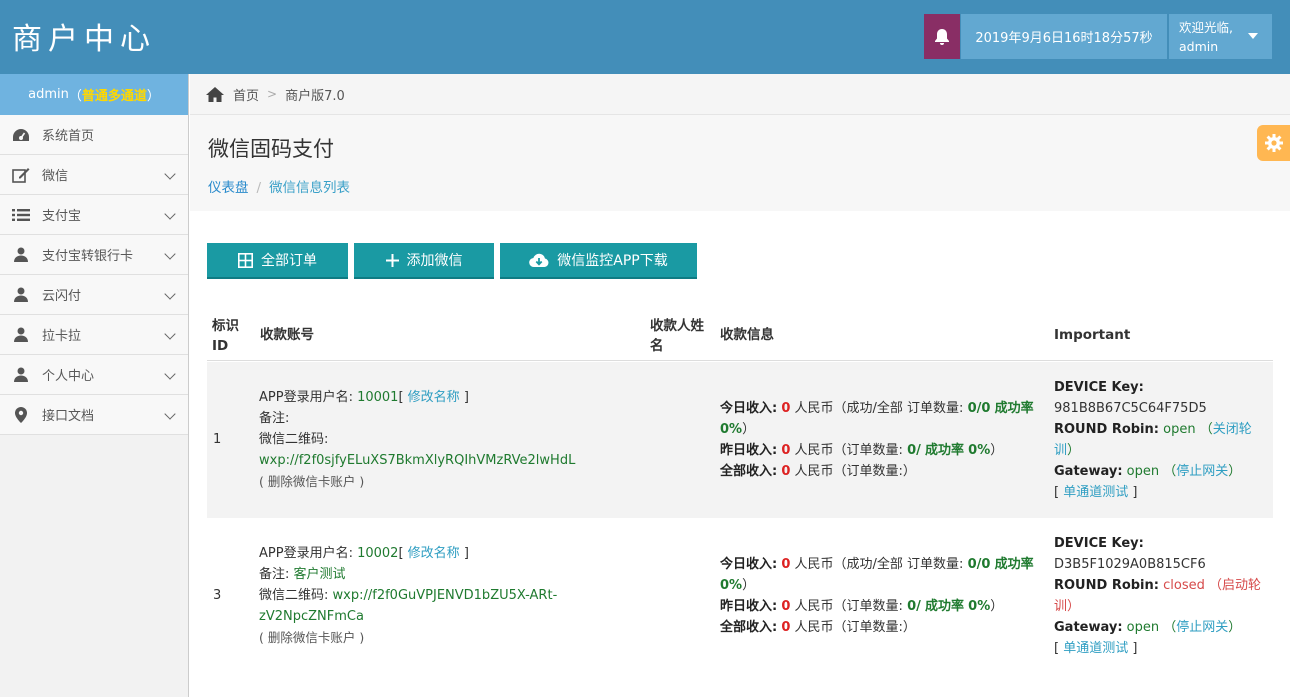 This screenshot has width=1290, height=697. Describe the element at coordinates (424, 261) in the screenshot. I see `add-wechat-button: 添加微信` at that location.